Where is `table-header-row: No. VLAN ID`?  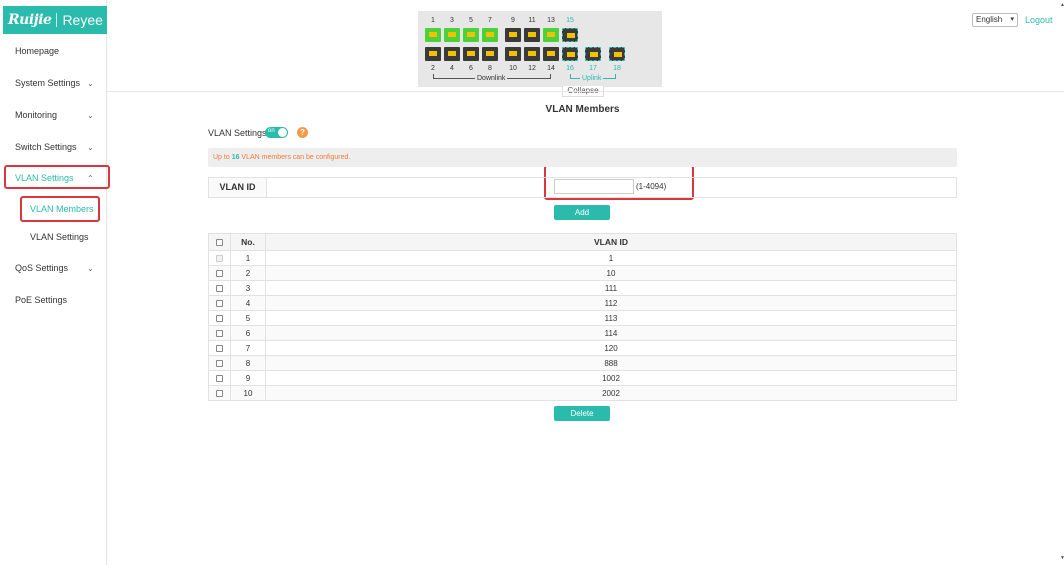
table-header-row: No. VLAN ID is located at coordinates (582, 242).